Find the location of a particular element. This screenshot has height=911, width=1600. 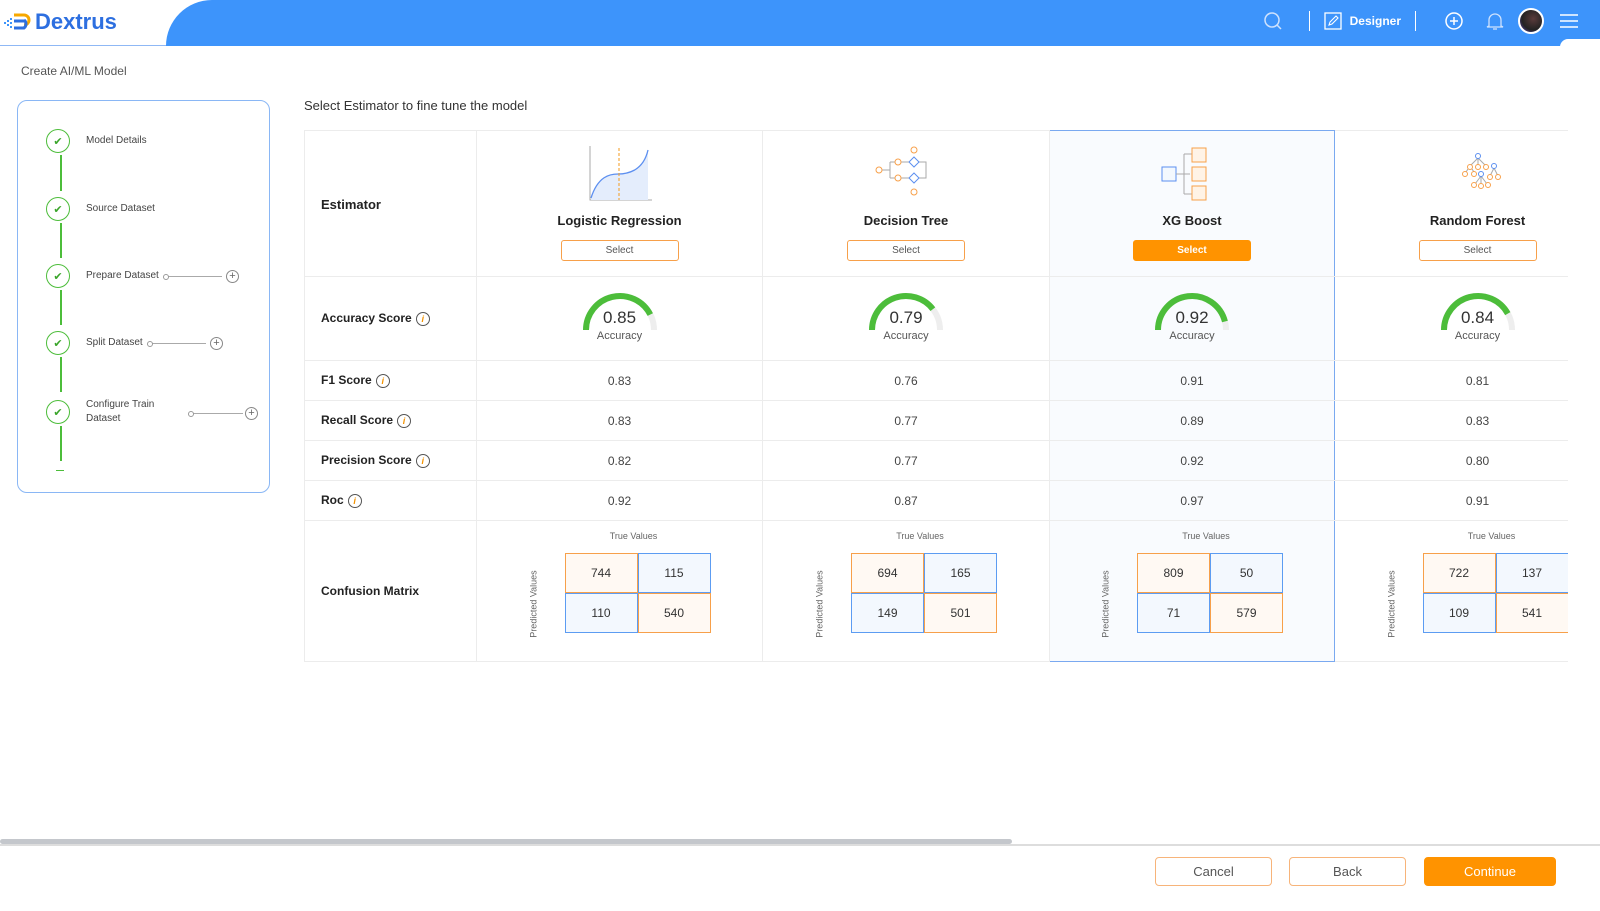

select-xgboost-button: Select is located at coordinates (1192, 250).